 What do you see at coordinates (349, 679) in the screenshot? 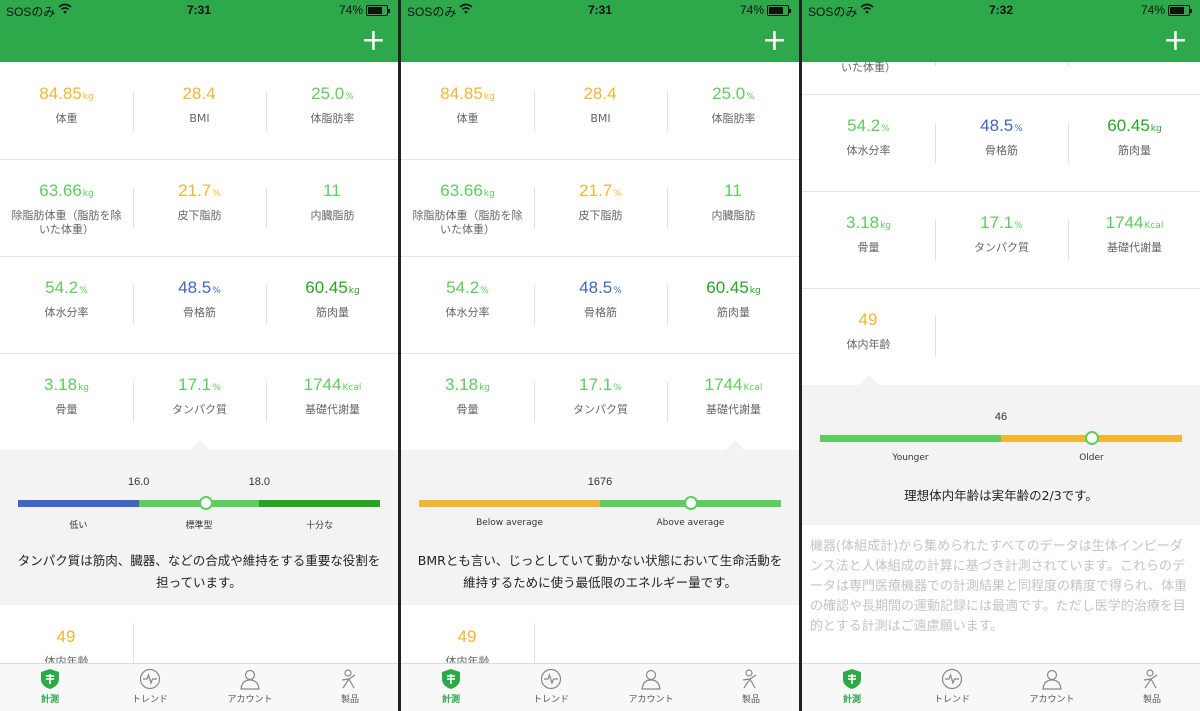
I see `product-icon` at bounding box center [349, 679].